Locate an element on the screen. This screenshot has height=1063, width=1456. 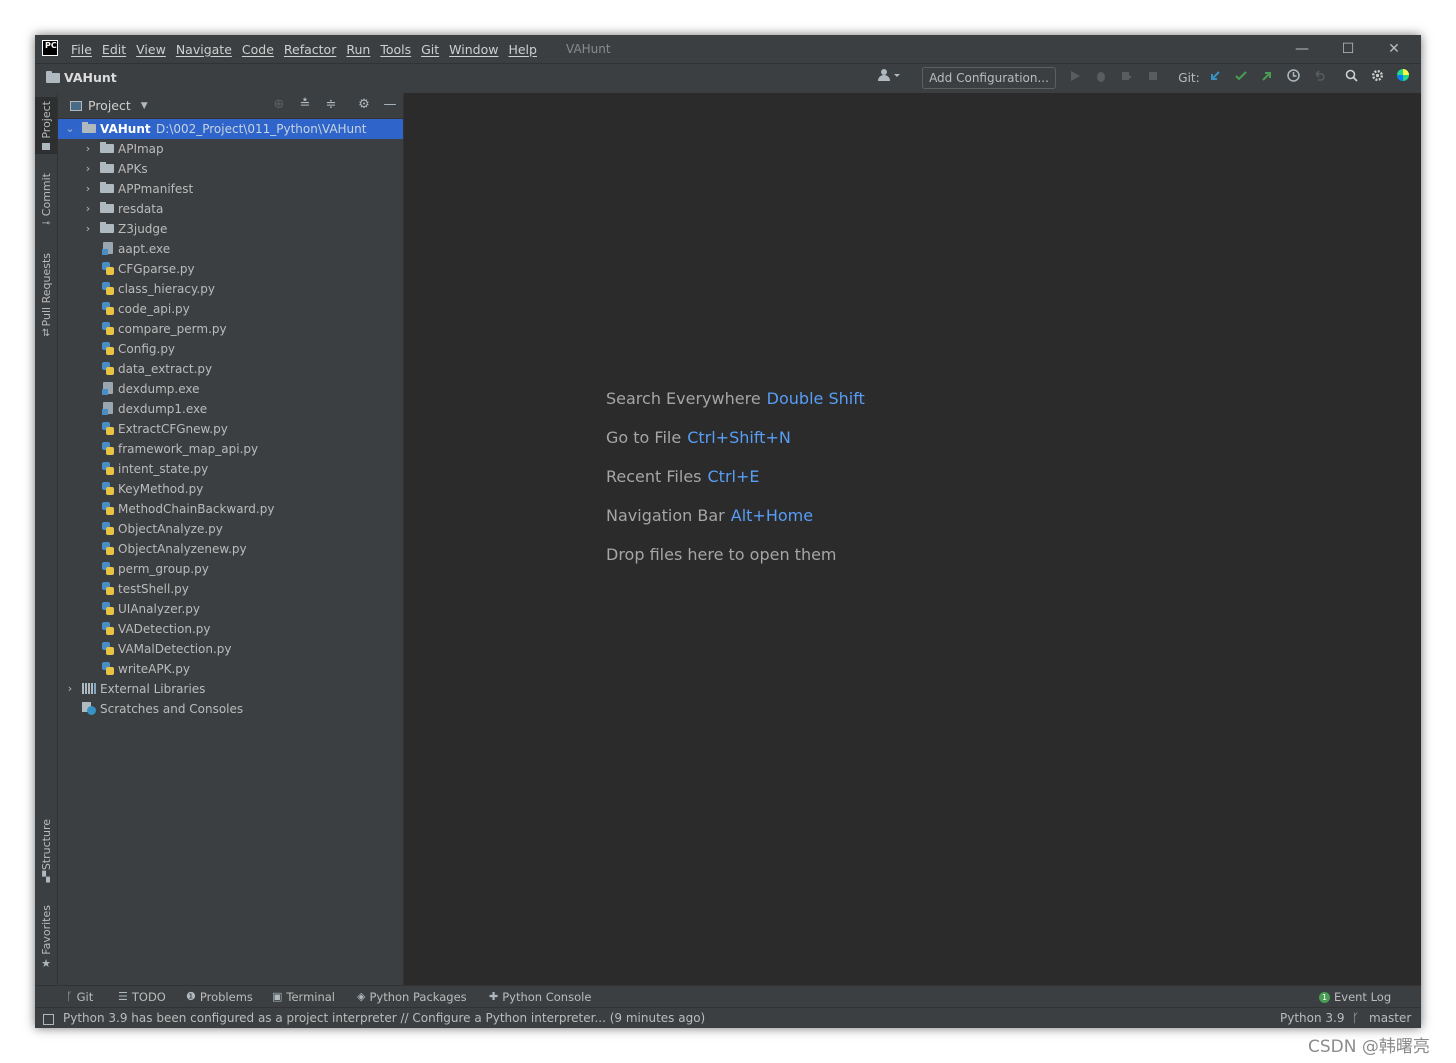
tree-file-row: ObjectAnalyze.py is located at coordinates (230, 529).